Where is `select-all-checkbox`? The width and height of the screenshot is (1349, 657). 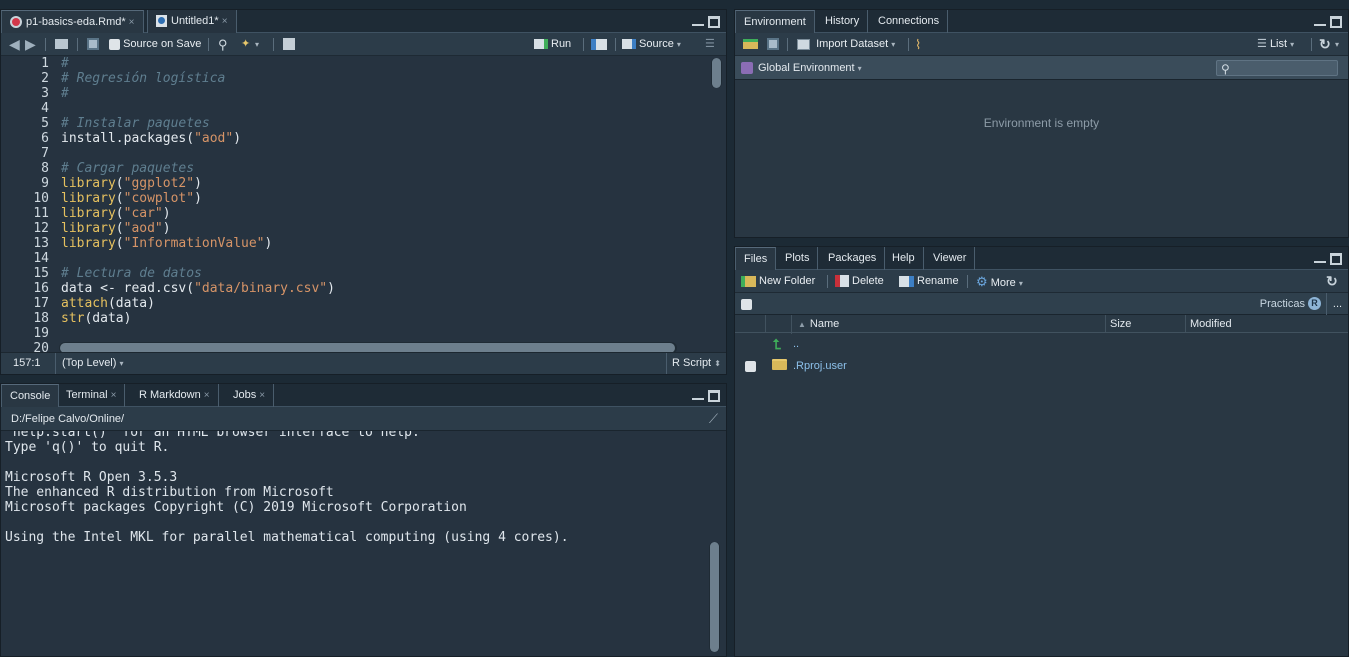
select-all-checkbox is located at coordinates (746, 304).